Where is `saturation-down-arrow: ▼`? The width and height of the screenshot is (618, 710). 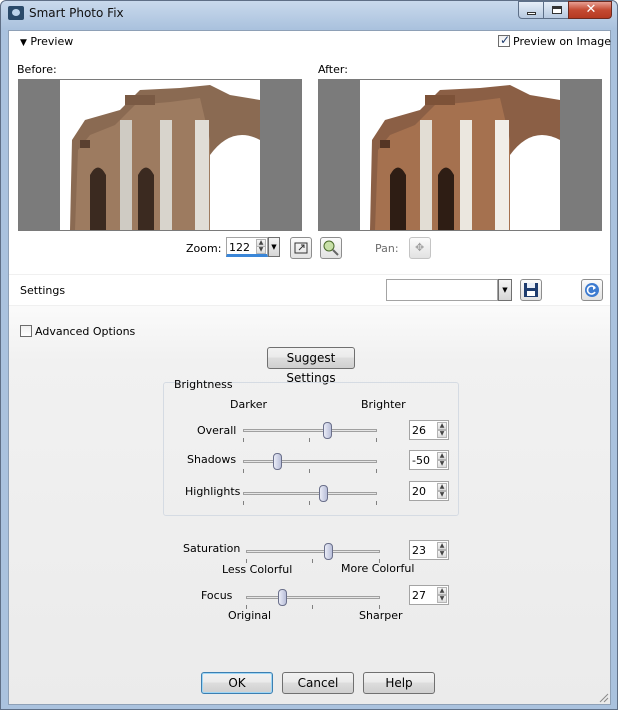
saturation-down-arrow: ▼ is located at coordinates (442, 554).